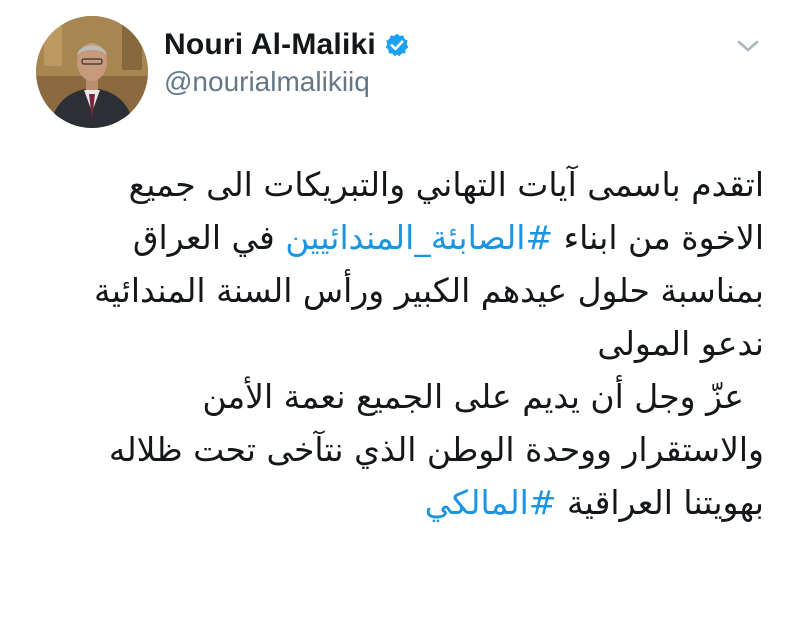 Image resolution: width=800 pixels, height=622 pixels. I want to click on tweet-text-segment: بهويتنا العراقية, so click(660, 502).